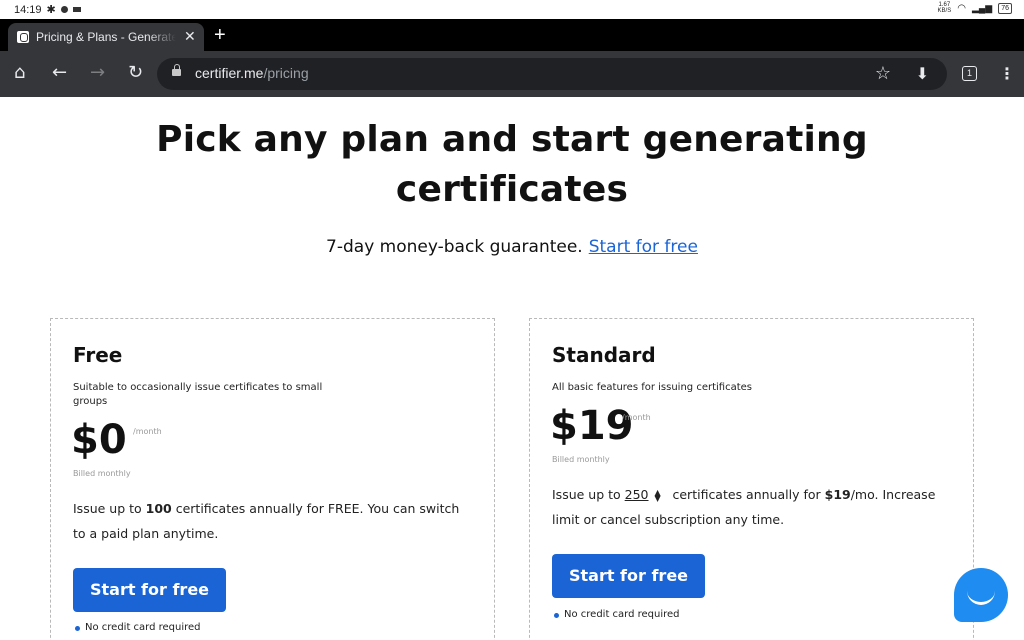 This screenshot has height=640, width=1024. I want to click on browser-tab: Pricing & Plans - Generate Di ✕, so click(106, 37).